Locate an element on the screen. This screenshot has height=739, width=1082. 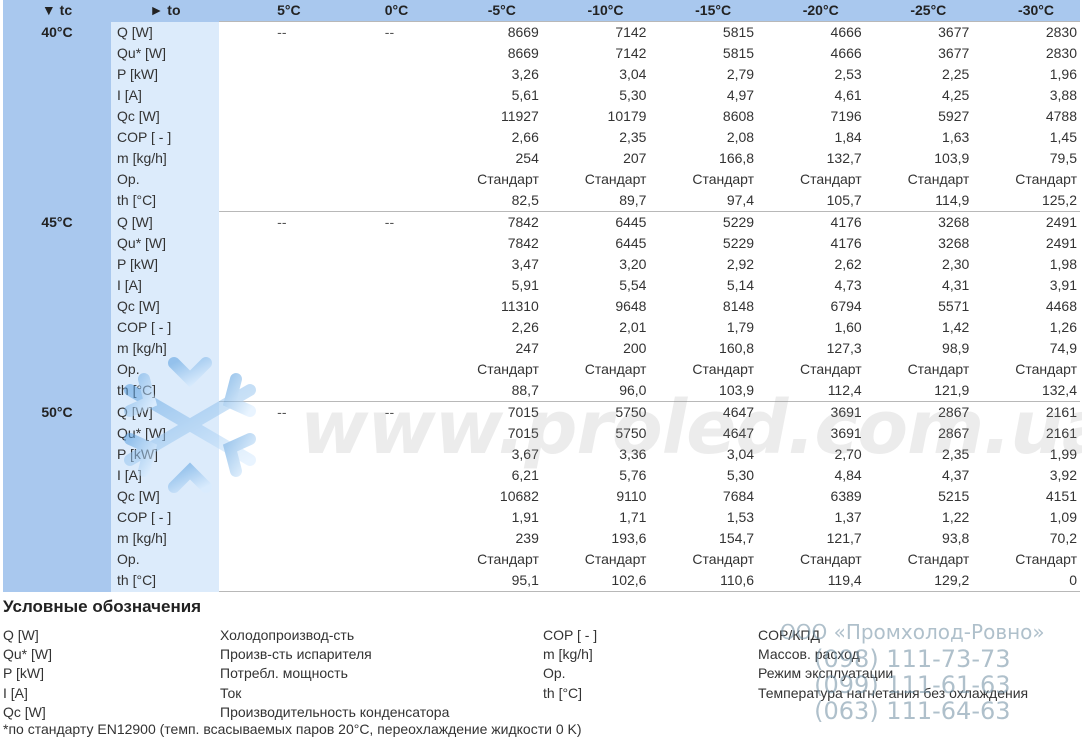
to-sort-header: ► to is located at coordinates (165, 11).